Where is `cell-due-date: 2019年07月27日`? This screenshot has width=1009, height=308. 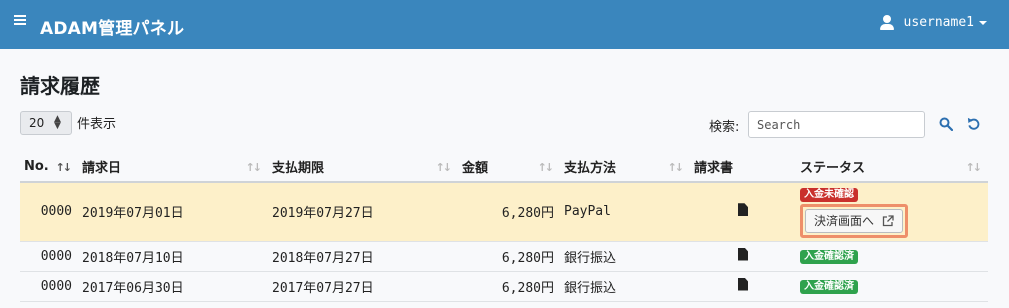
cell-due-date: 2019年07月27日 is located at coordinates (363, 212).